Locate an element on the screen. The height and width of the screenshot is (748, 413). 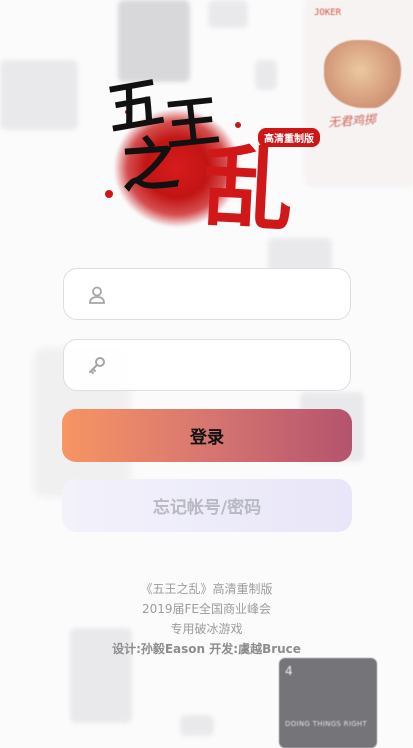
username-input is located at coordinates (229, 295).